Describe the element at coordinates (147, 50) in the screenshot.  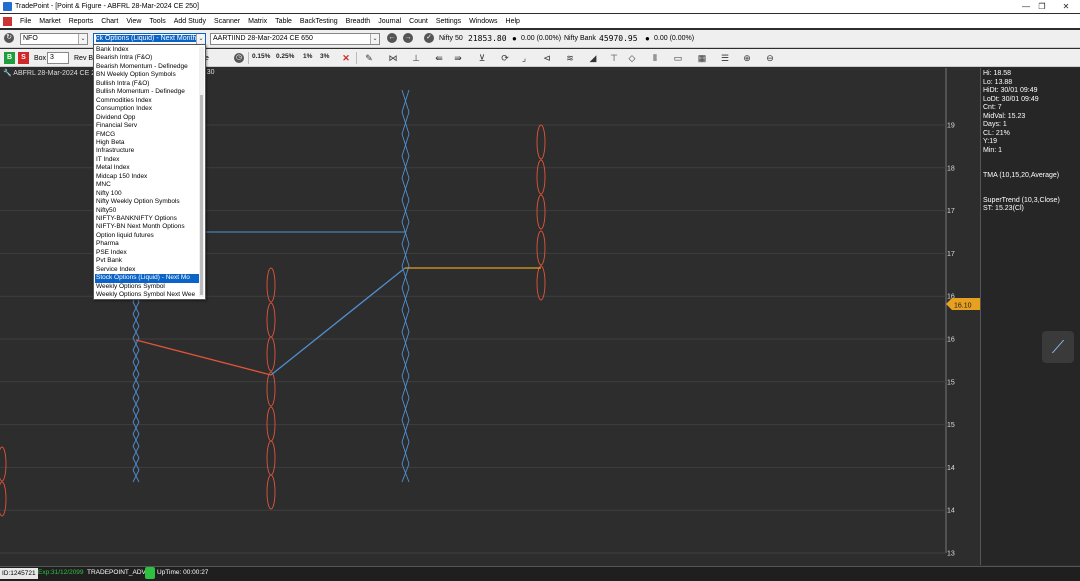
I see `dropdown-option: Bank Index` at that location.